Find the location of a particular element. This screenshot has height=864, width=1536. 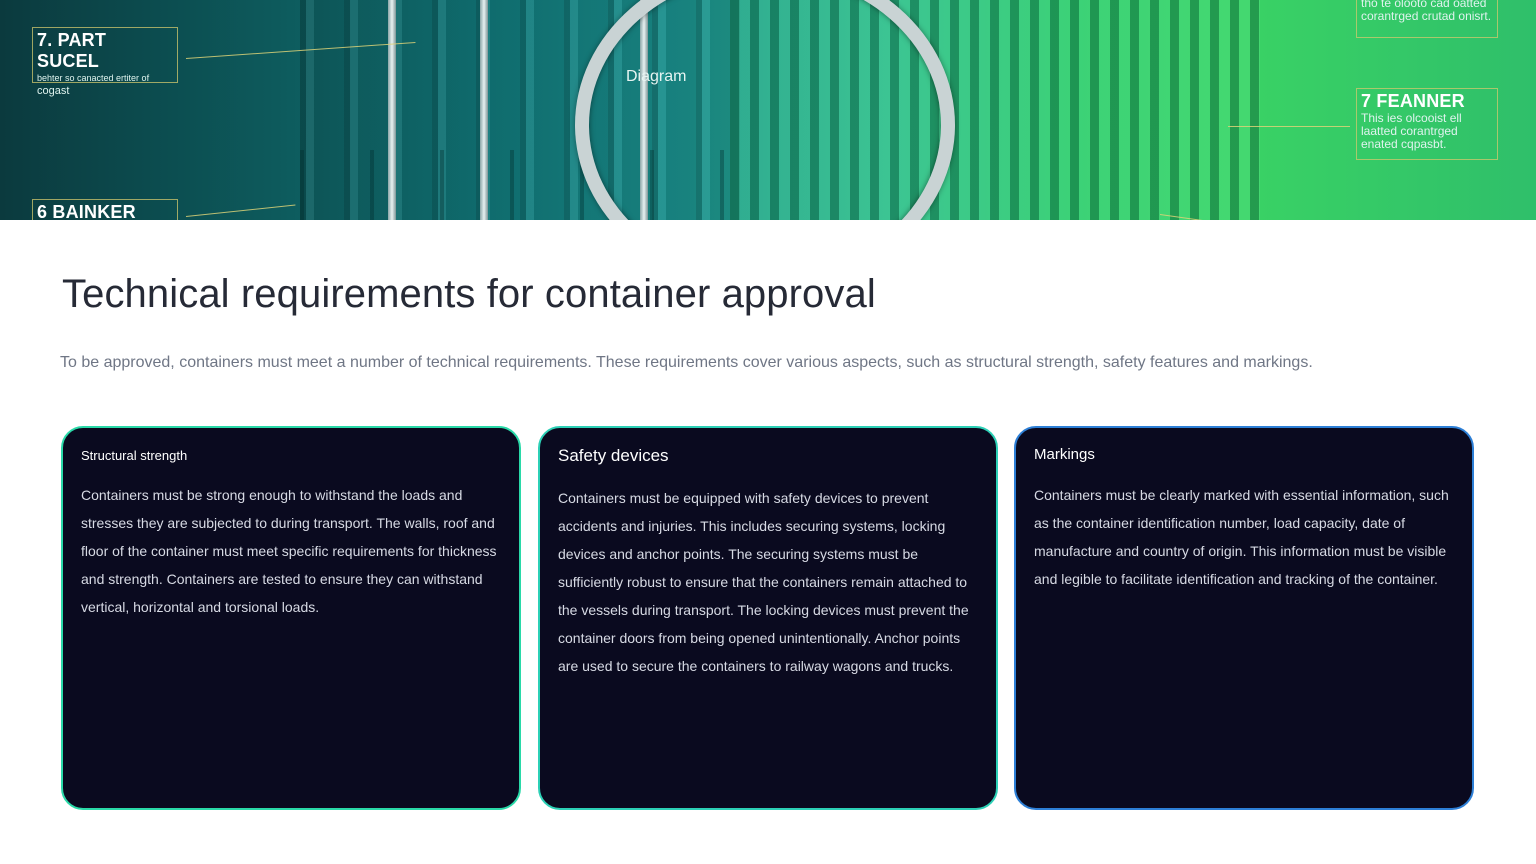

callout-body: behter so canacted ertiter of is located at coordinates (93, 78).